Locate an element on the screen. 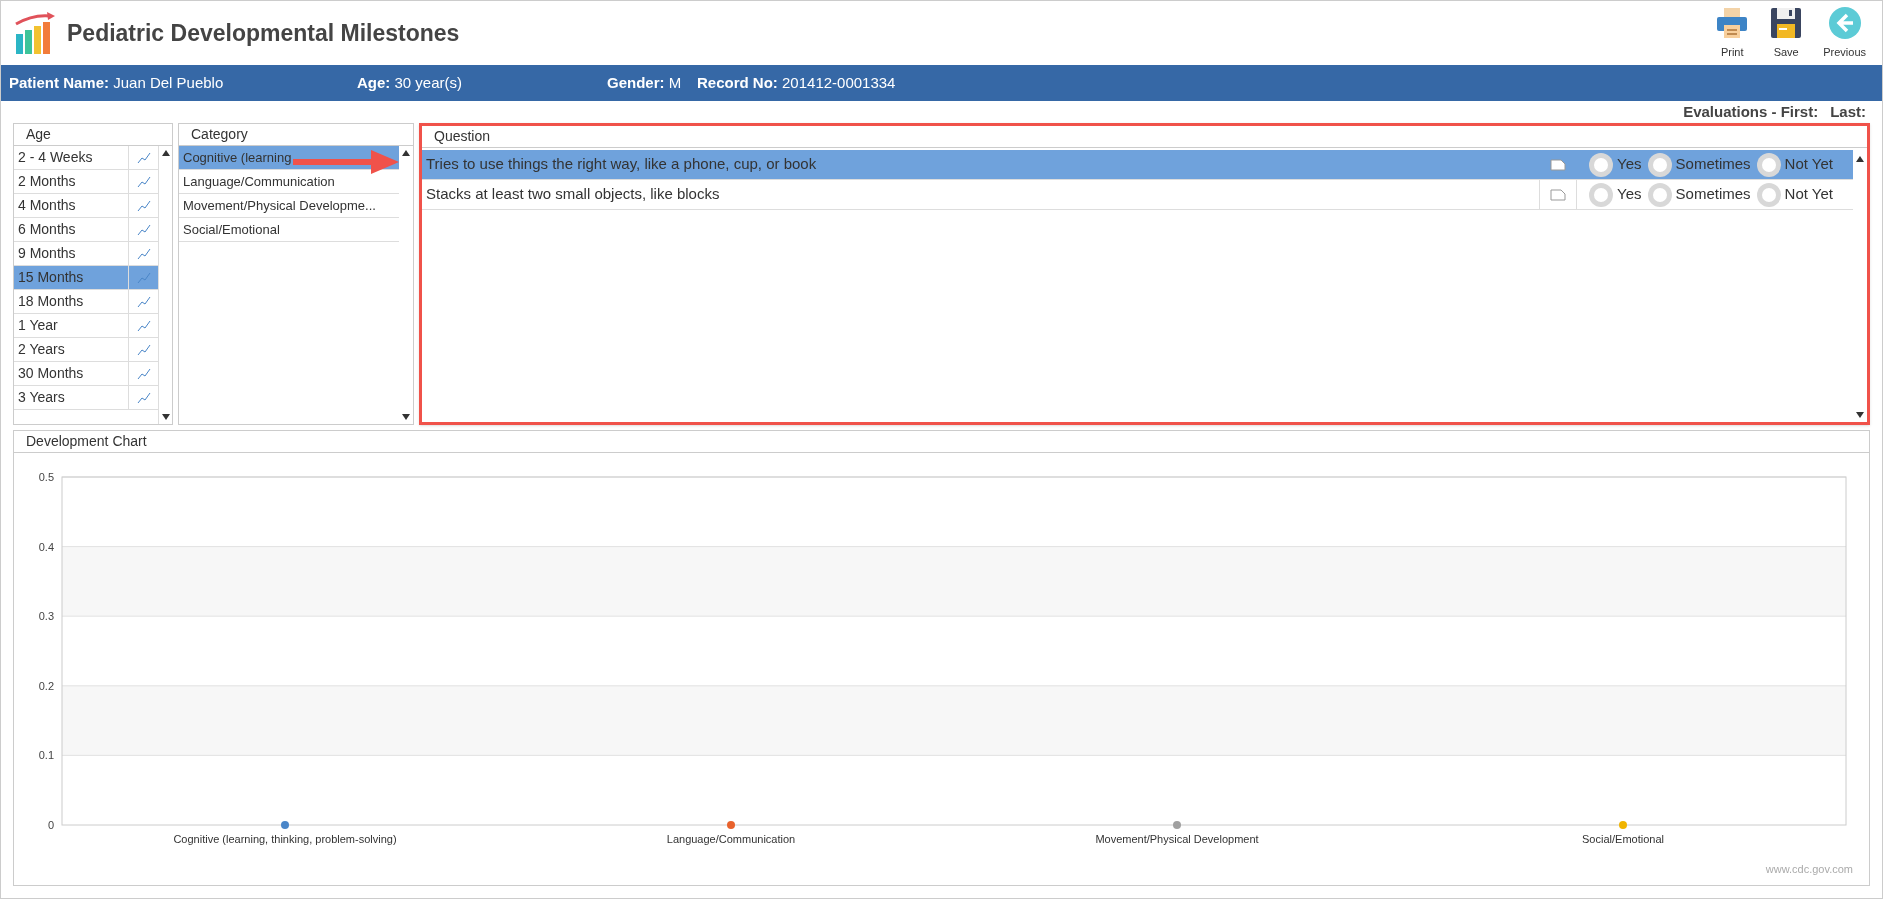 The width and height of the screenshot is (1883, 899). x-category-label: Social/Emotional is located at coordinates (1623, 839).